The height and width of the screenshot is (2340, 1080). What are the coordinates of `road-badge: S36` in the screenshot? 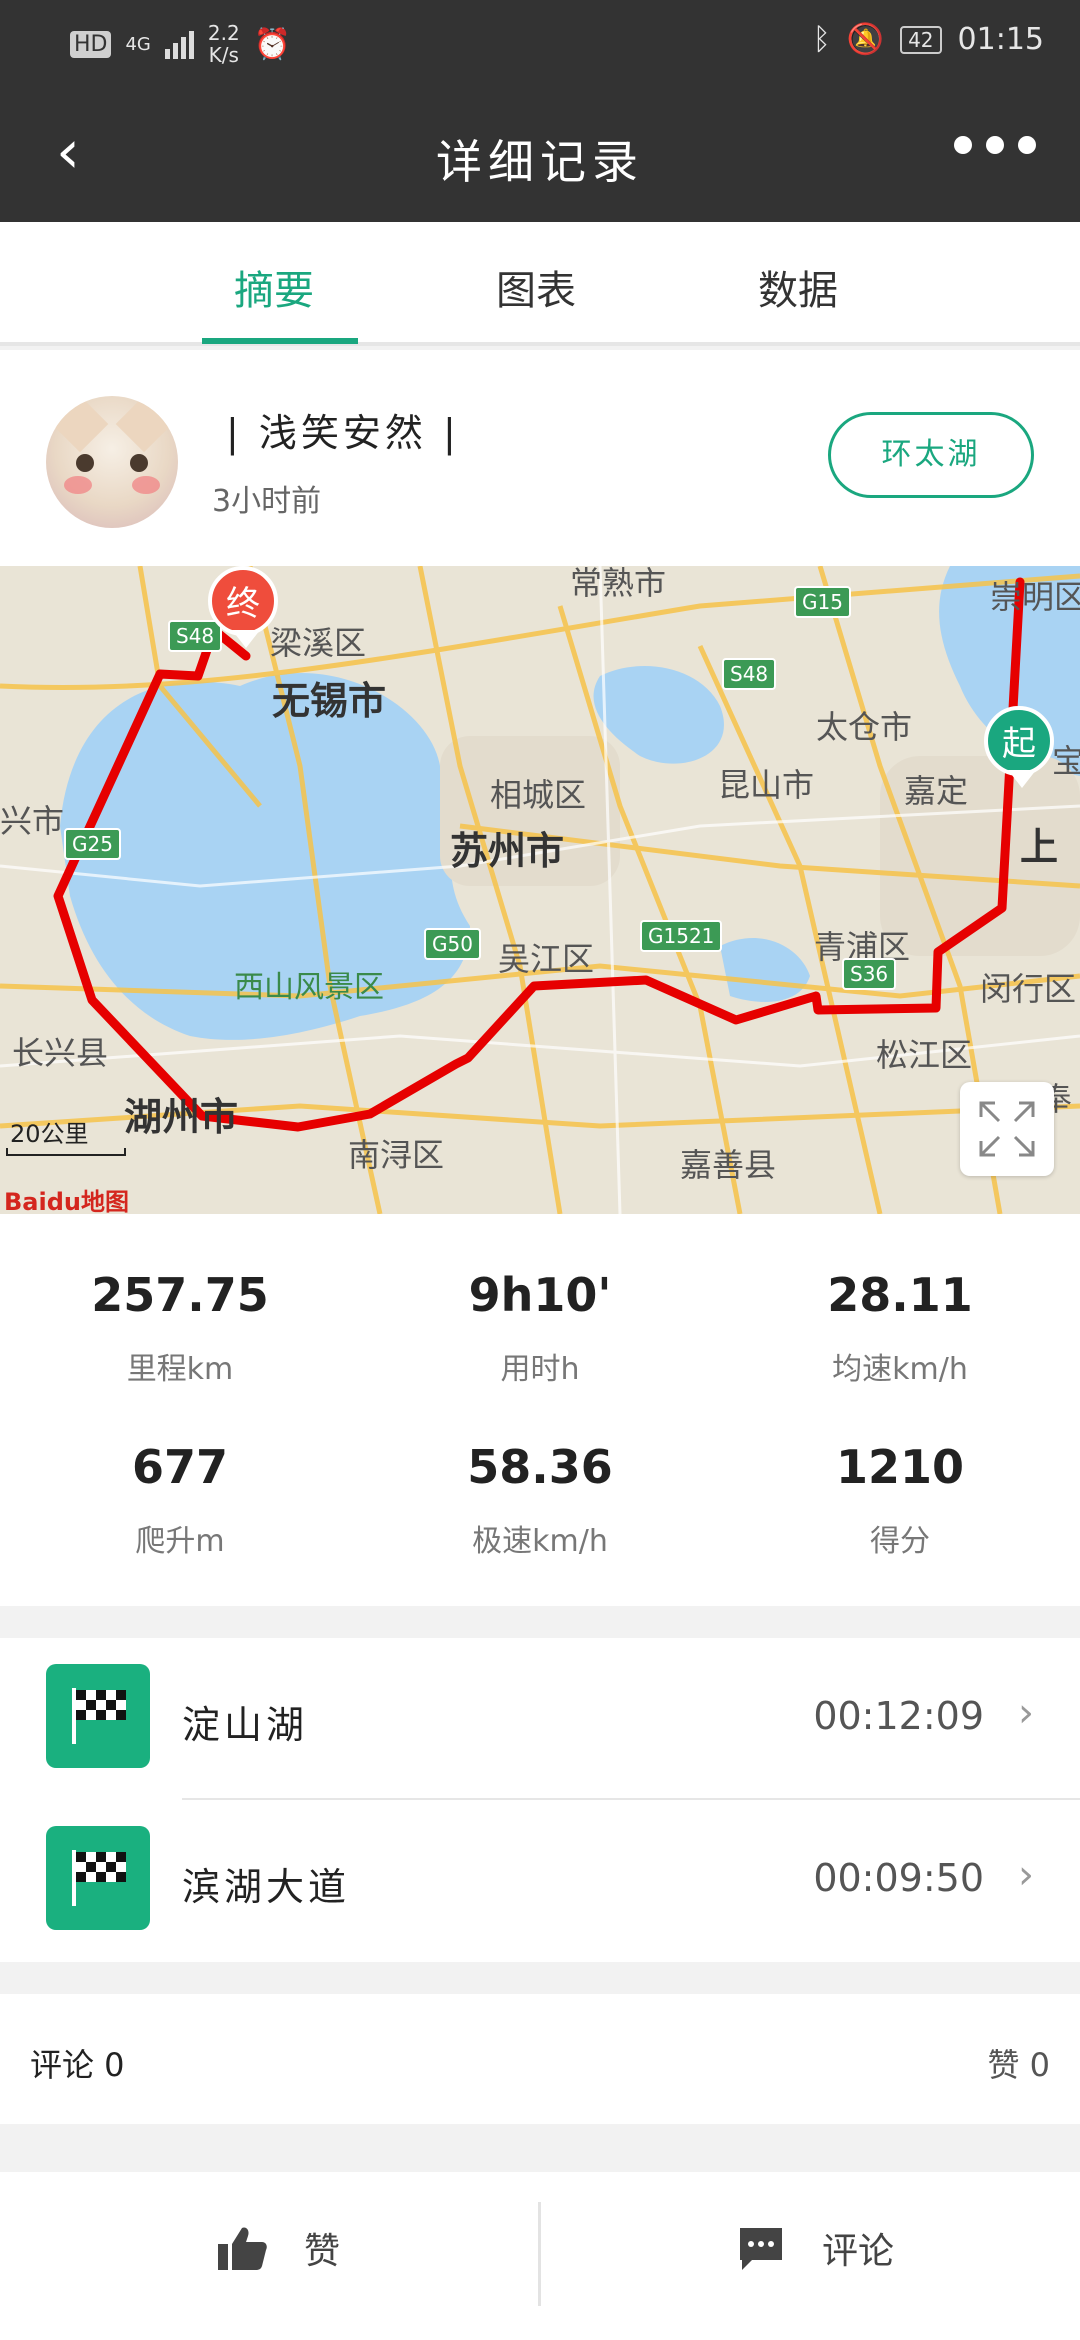 It's located at (869, 974).